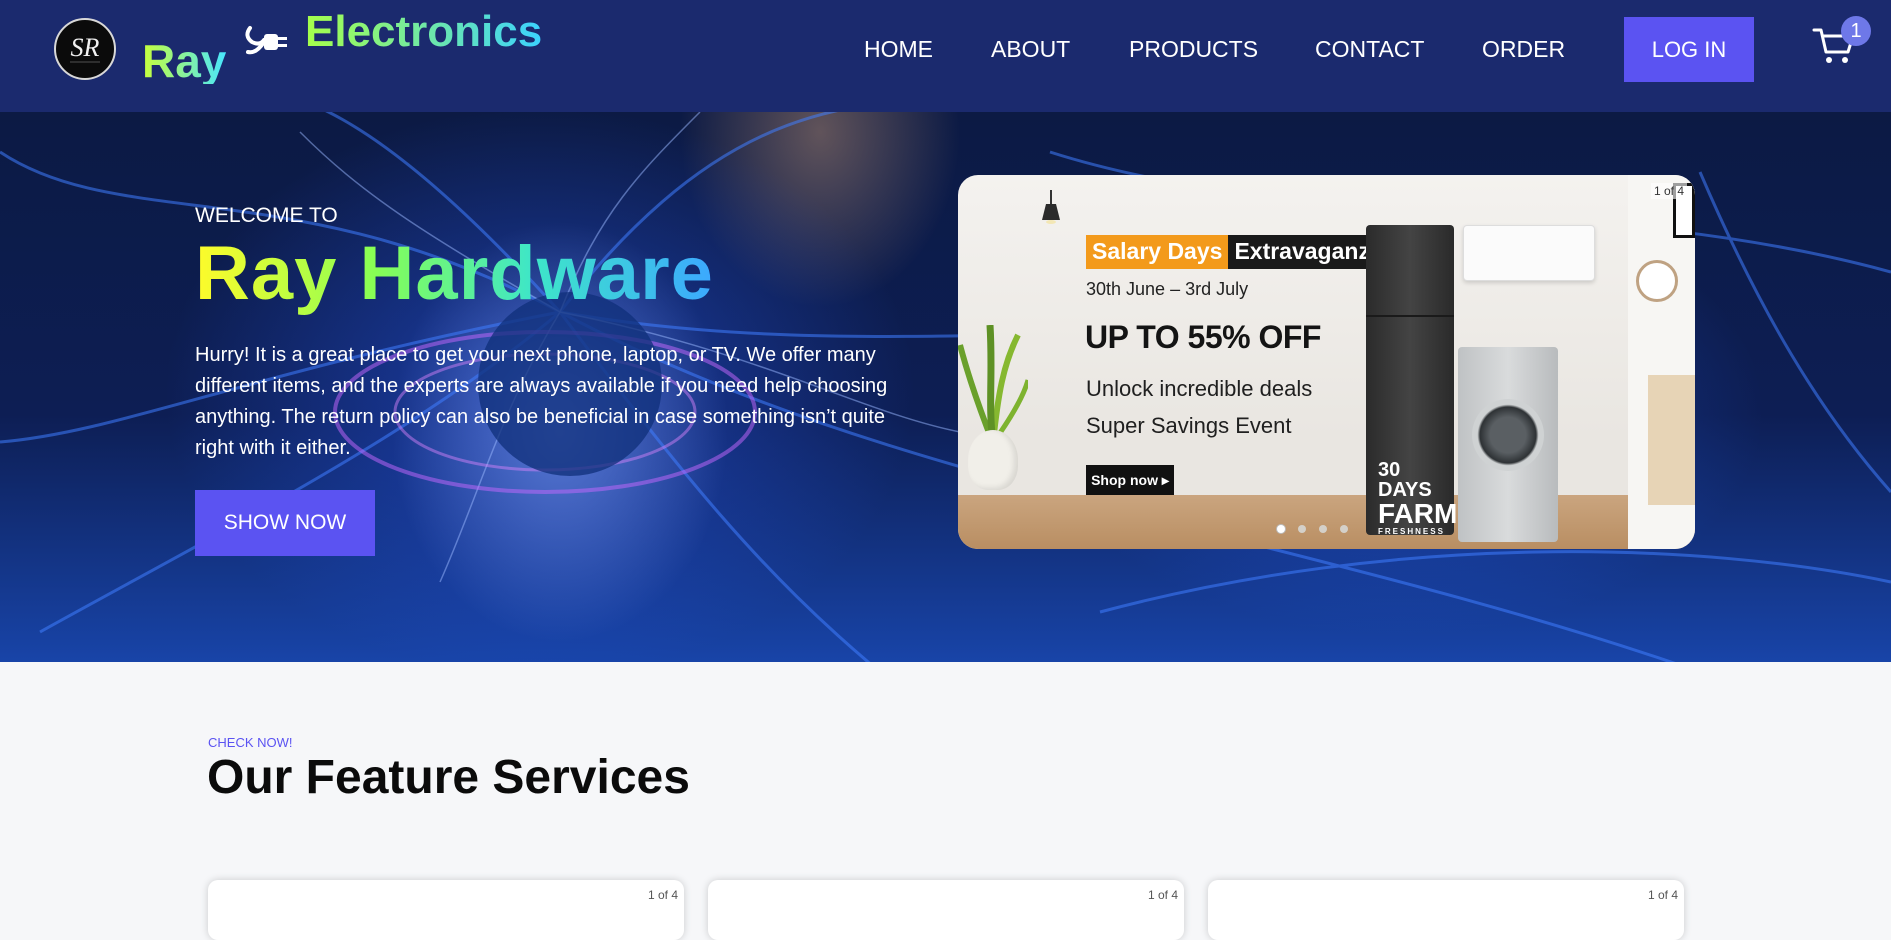  What do you see at coordinates (993, 385) in the screenshot?
I see `plant-icon` at bounding box center [993, 385].